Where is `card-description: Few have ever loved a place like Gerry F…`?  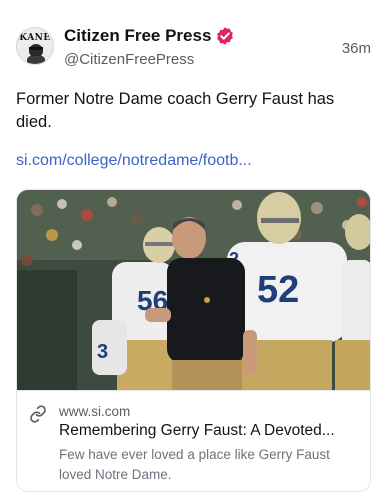
card-description: Few have ever loved a place like Gerry F… is located at coordinates (194, 464).